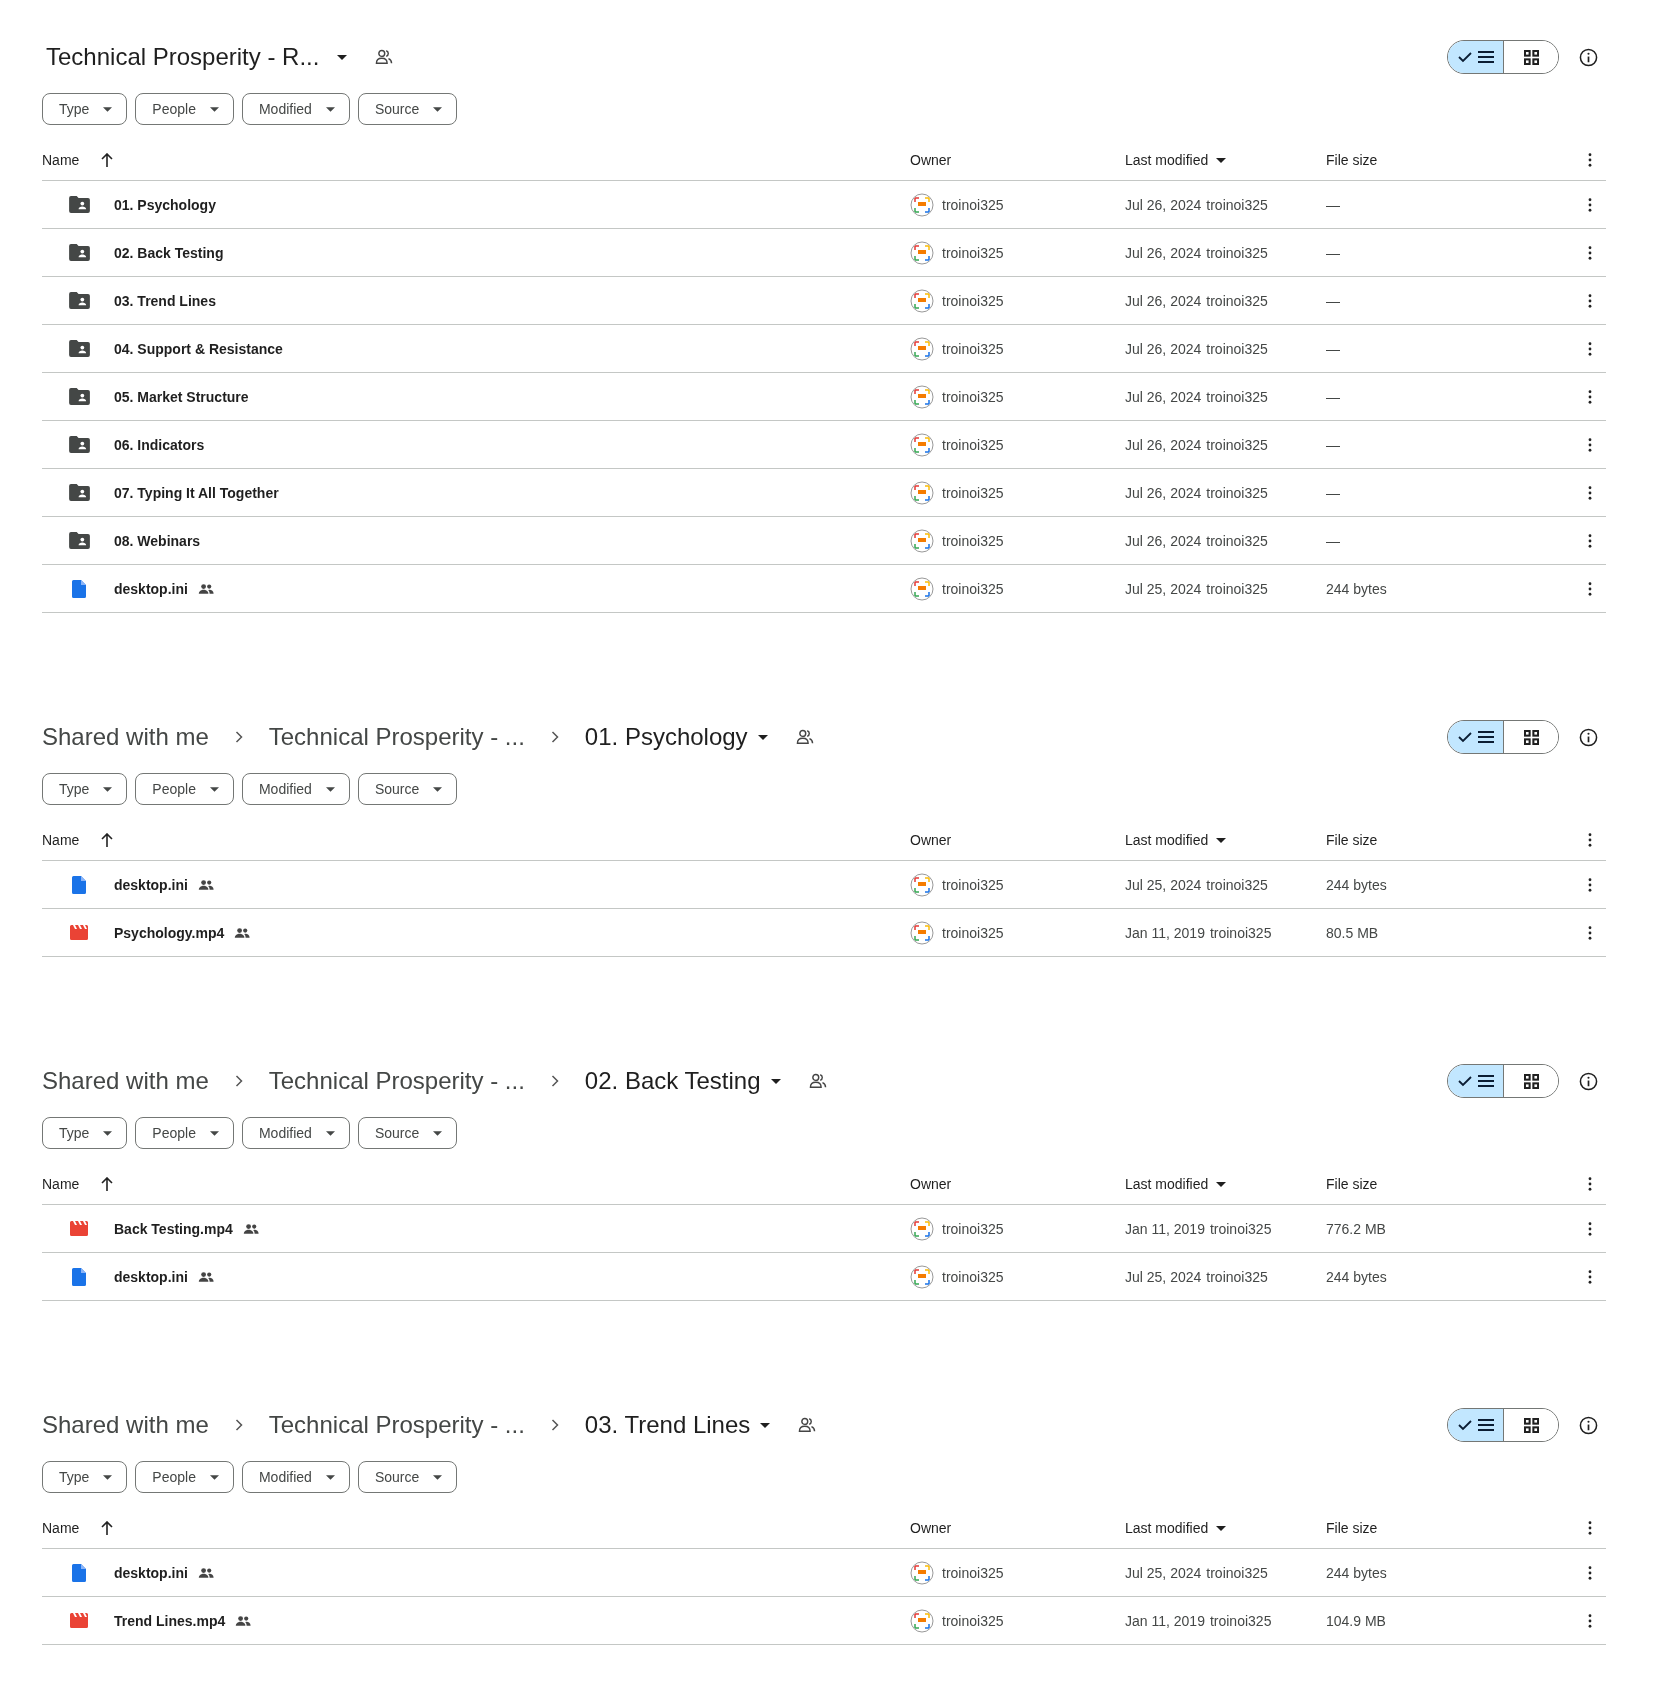  Describe the element at coordinates (1165, 1228) in the screenshot. I see `modified-date: Jan 11, 2019` at that location.